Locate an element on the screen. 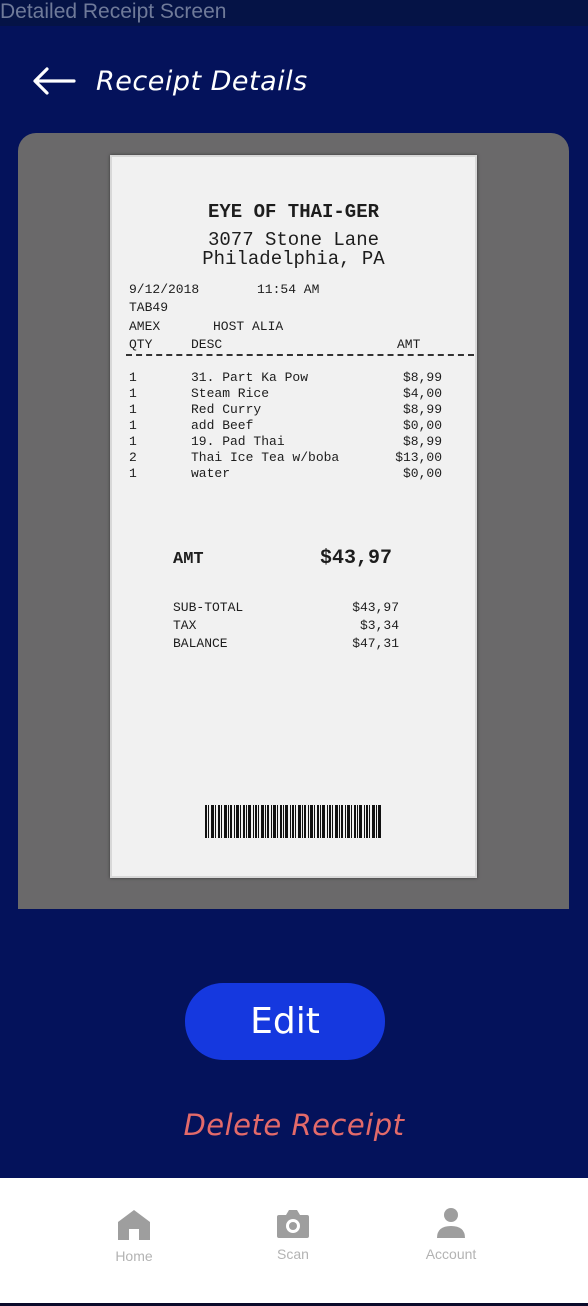  screen-label: Detailed Receipt Screen is located at coordinates (294, 13).